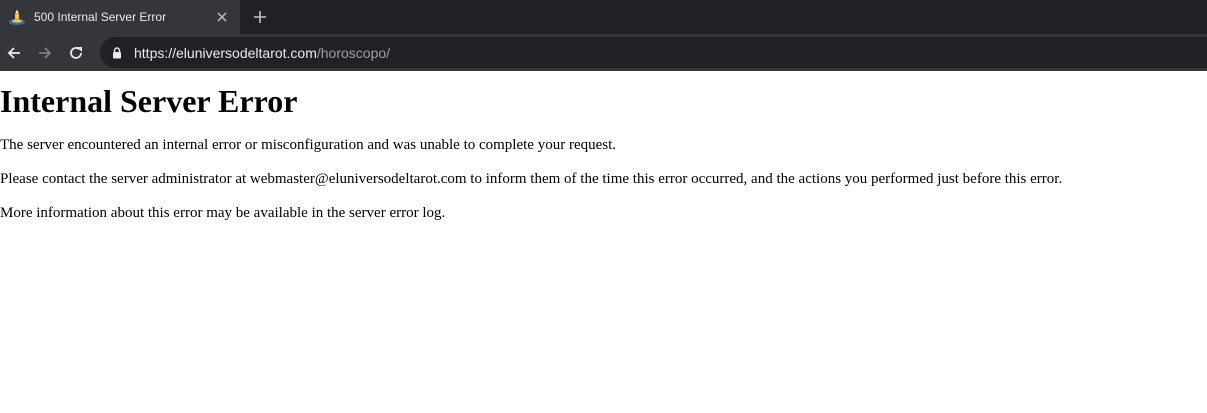 This screenshot has width=1207, height=413. What do you see at coordinates (260, 17) in the screenshot?
I see `plus-icon` at bounding box center [260, 17].